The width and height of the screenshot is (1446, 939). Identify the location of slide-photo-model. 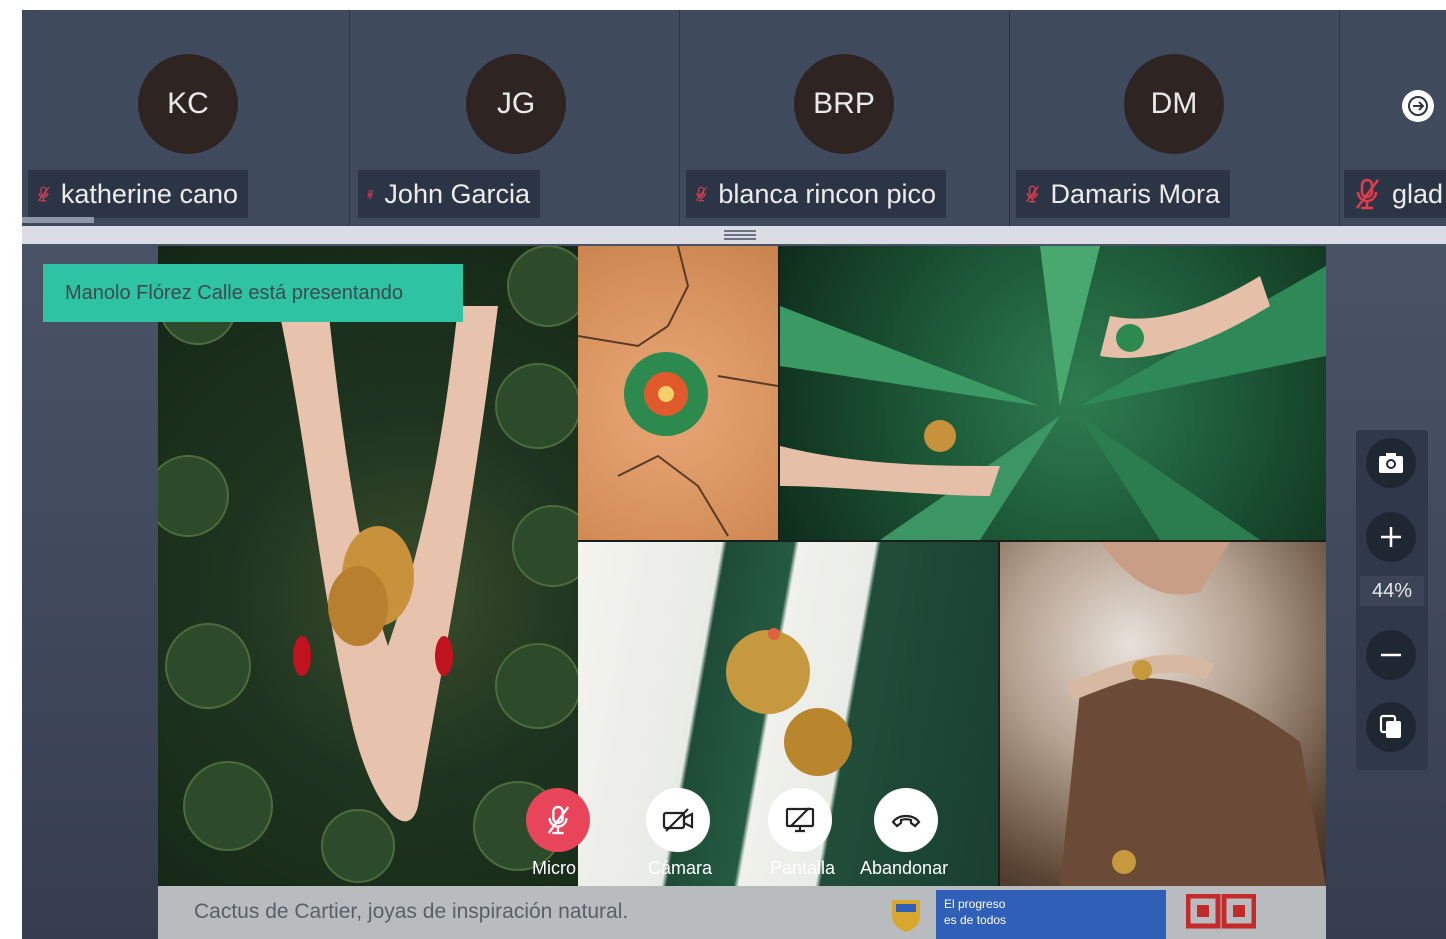
(1163, 714).